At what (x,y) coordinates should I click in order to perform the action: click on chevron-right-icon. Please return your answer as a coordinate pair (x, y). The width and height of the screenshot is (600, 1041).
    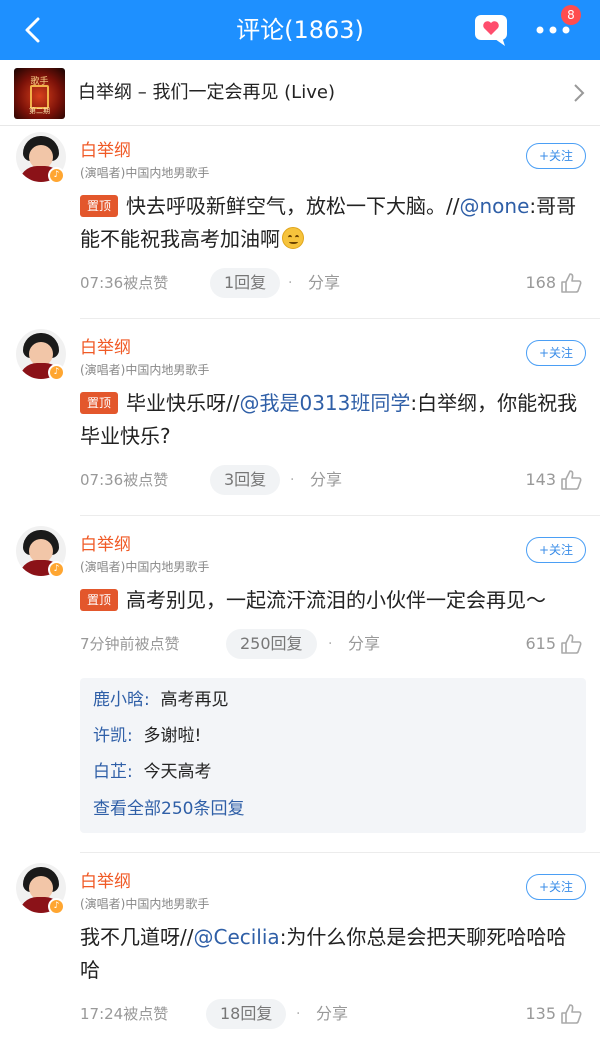
    Looking at the image, I should click on (579, 93).